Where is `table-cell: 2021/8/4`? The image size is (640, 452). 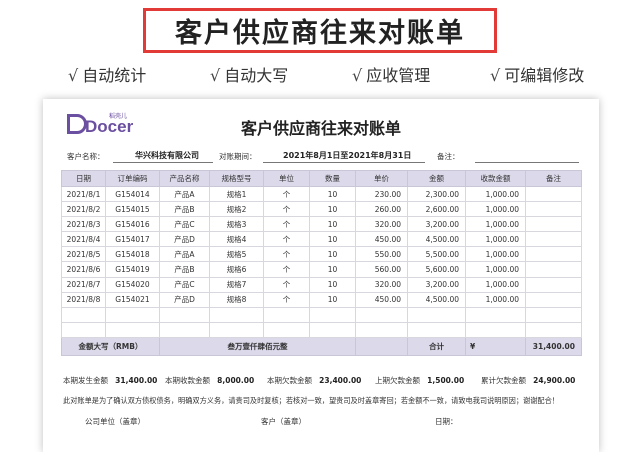
table-cell: 2021/8/4 is located at coordinates (83, 239).